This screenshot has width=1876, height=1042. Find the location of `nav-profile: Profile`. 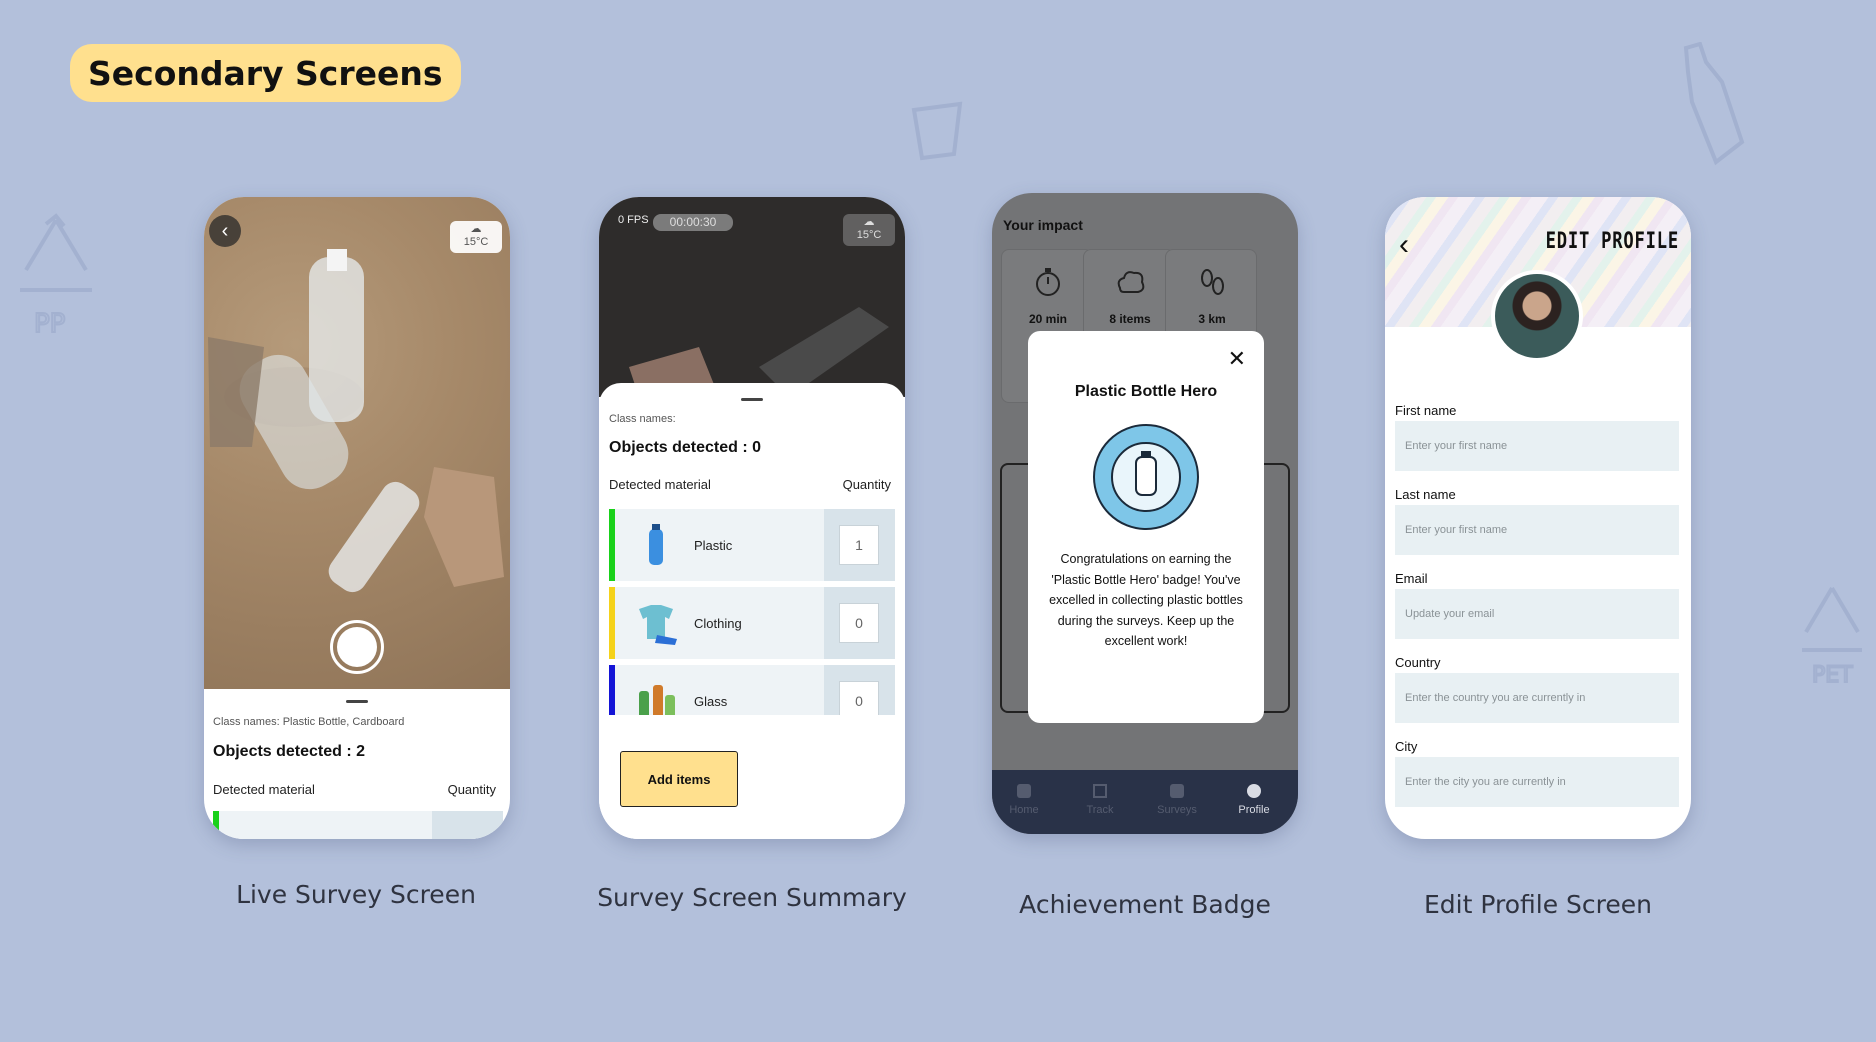

nav-profile: Profile is located at coordinates (1254, 800).